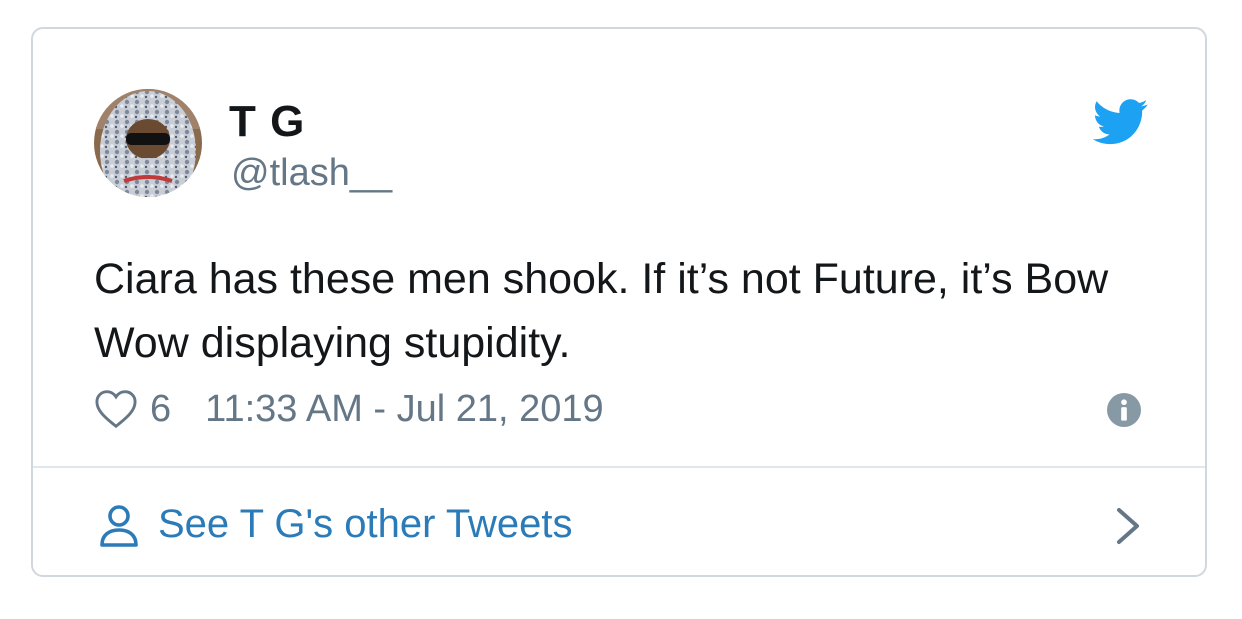 The width and height of the screenshot is (1242, 619). What do you see at coordinates (365, 524) in the screenshot?
I see `see-other-tweets-label: See T G's other Tweets` at bounding box center [365, 524].